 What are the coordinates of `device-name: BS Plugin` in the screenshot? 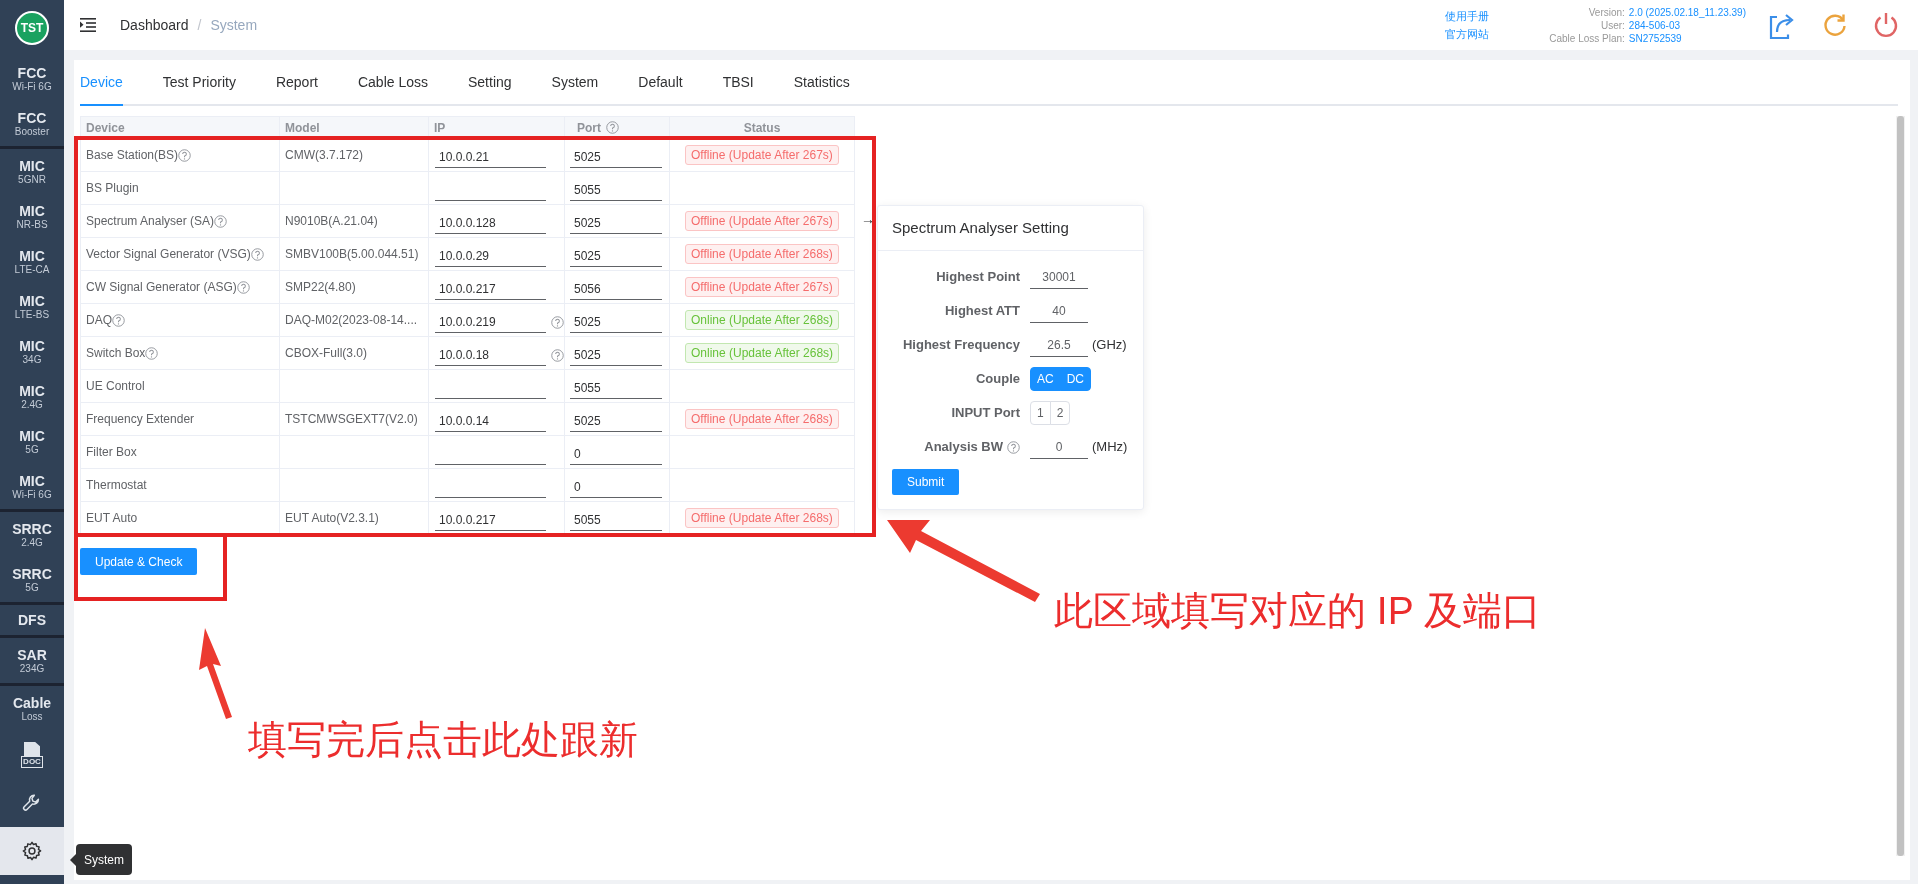 It's located at (112, 188).